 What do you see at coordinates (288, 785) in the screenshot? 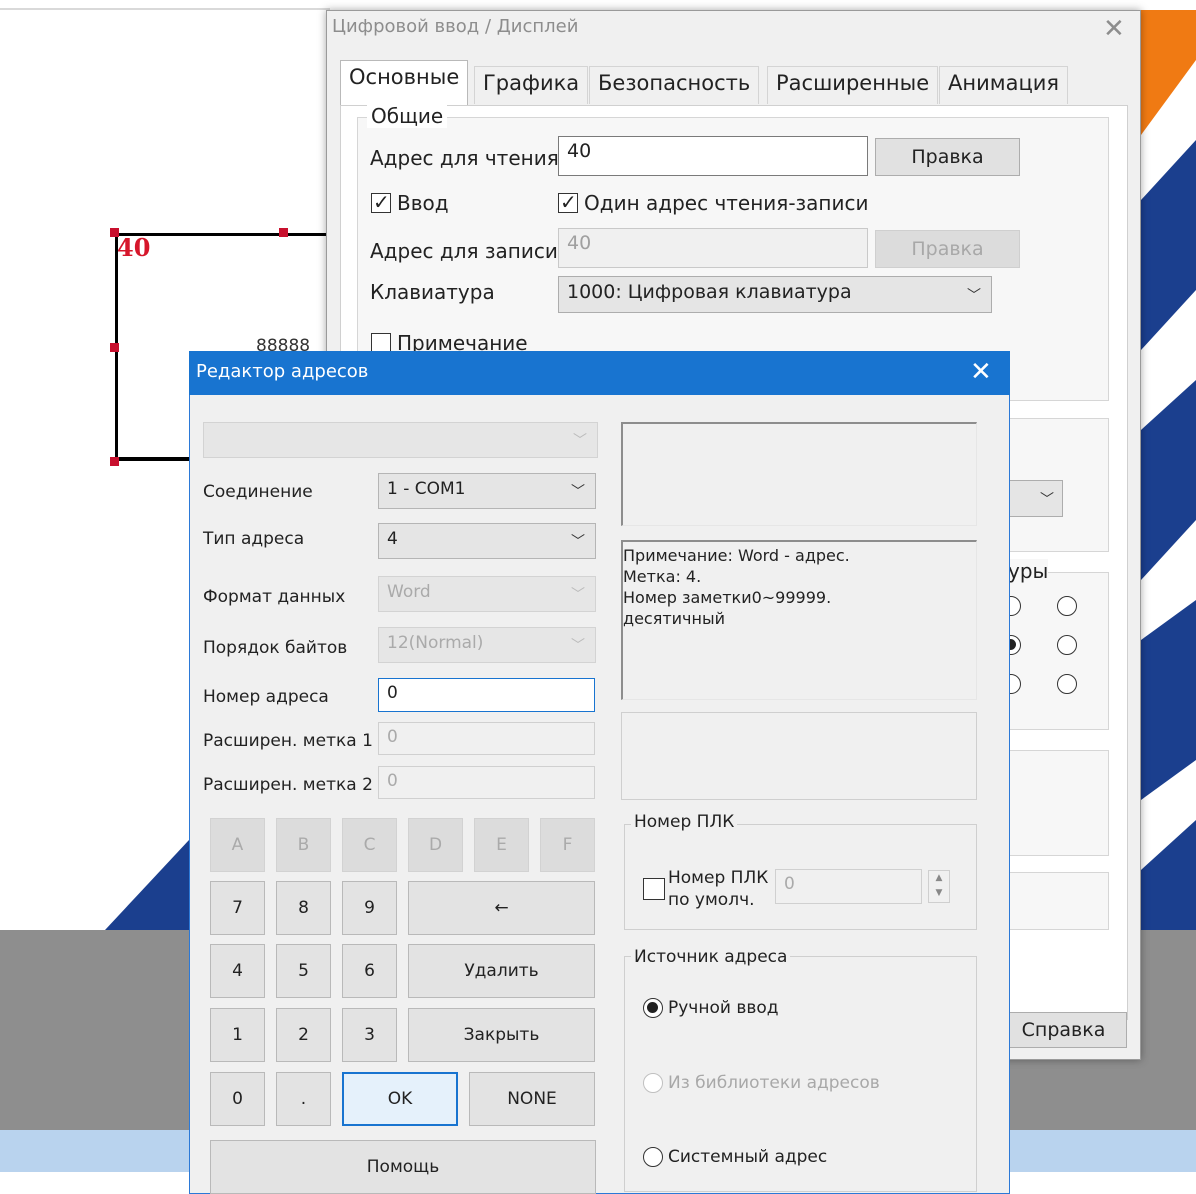
I see `ext-tag2-label: Расширен. метка 2` at bounding box center [288, 785].